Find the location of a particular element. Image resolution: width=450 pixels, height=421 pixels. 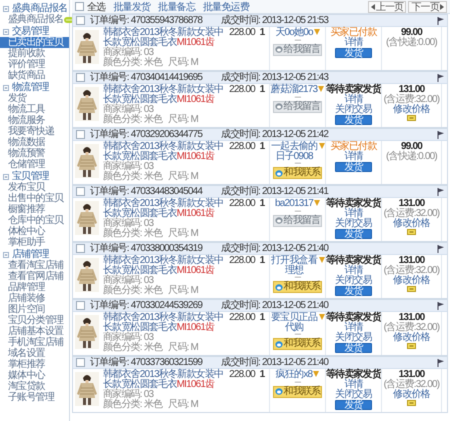

sidebar-item: 媒体中心 is located at coordinates (34, 375).